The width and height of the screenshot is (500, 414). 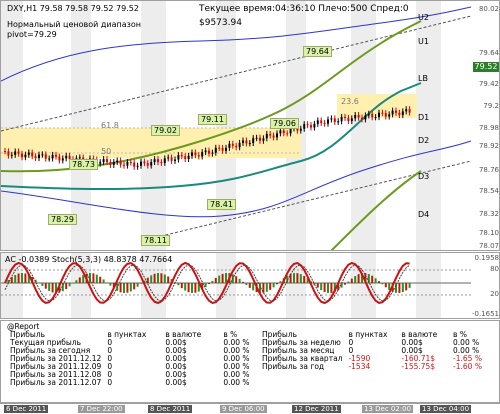 I want to click on price-tag: 78.11, so click(x=155, y=240).